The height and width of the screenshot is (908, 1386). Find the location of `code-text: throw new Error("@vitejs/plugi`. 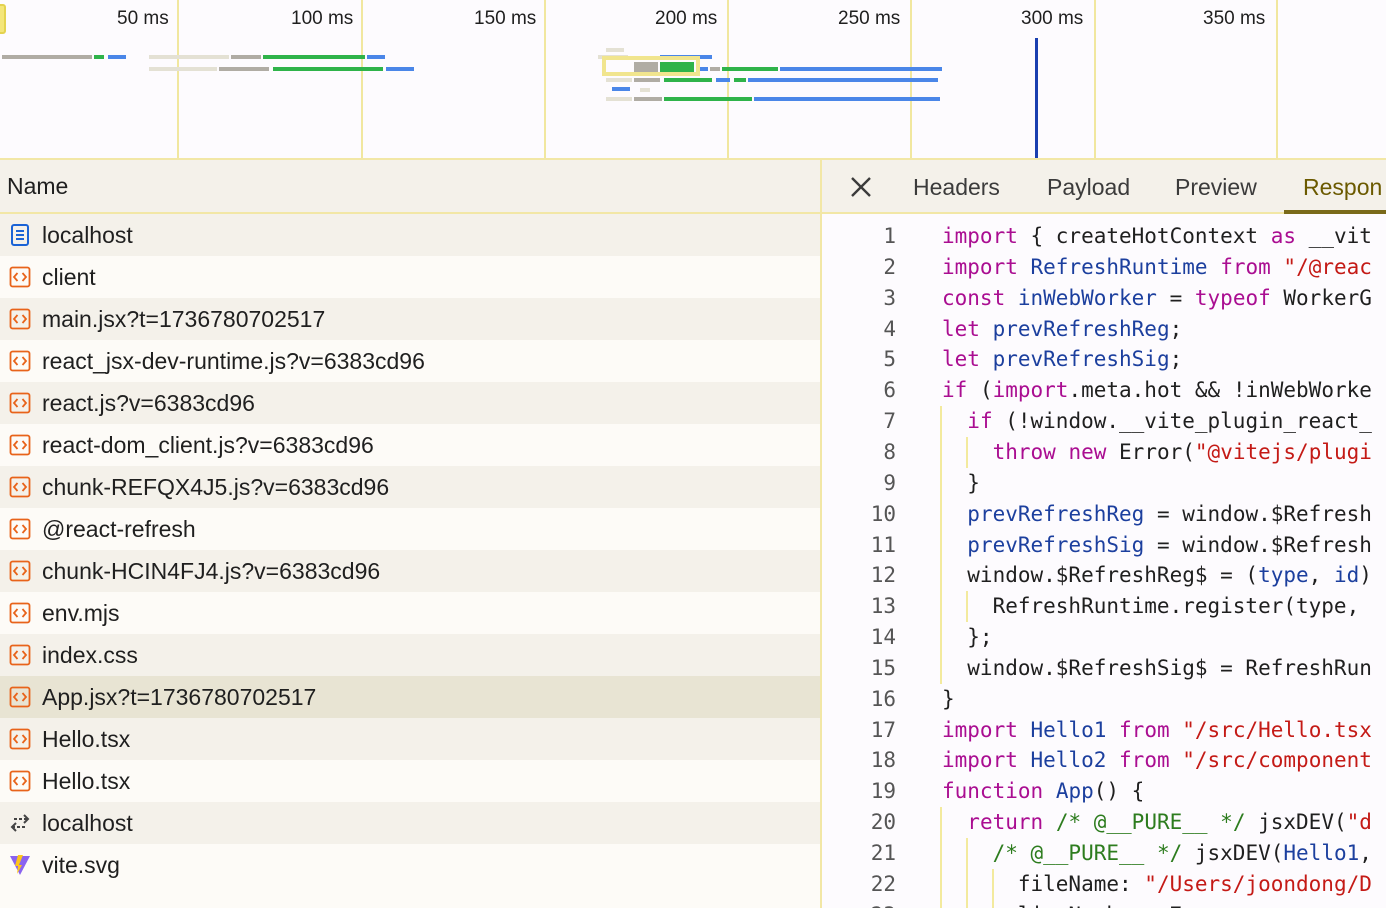

code-text: throw new Error("@vitejs/plugi is located at coordinates (1182, 451).